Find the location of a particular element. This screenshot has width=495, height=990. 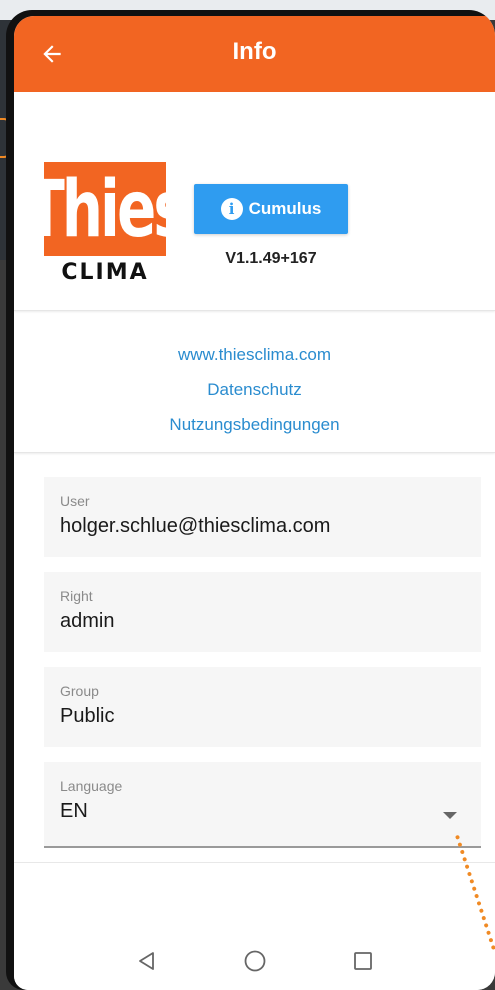

nav-back-button is located at coordinates (147, 961).